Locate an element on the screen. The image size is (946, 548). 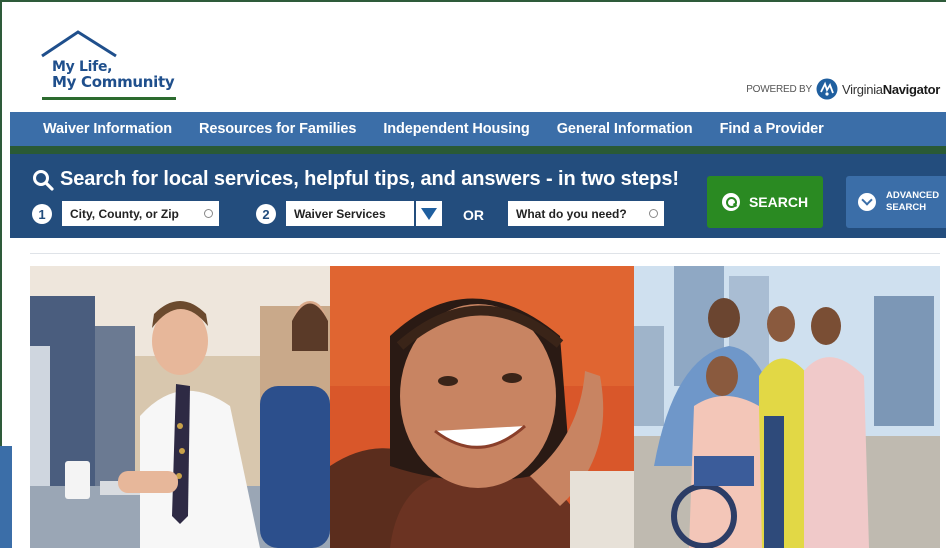
need-input: What do you need? is located at coordinates (586, 213).